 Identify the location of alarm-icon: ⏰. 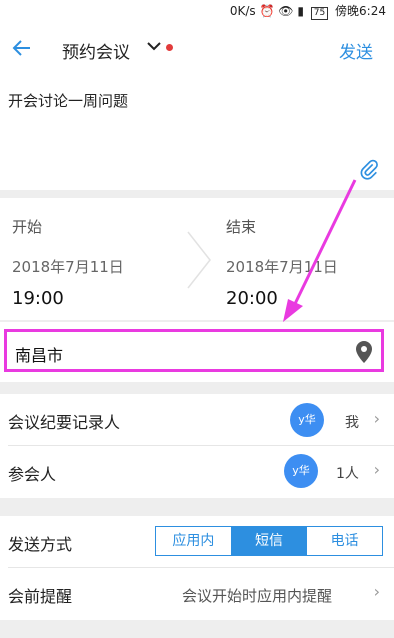
(267, 11).